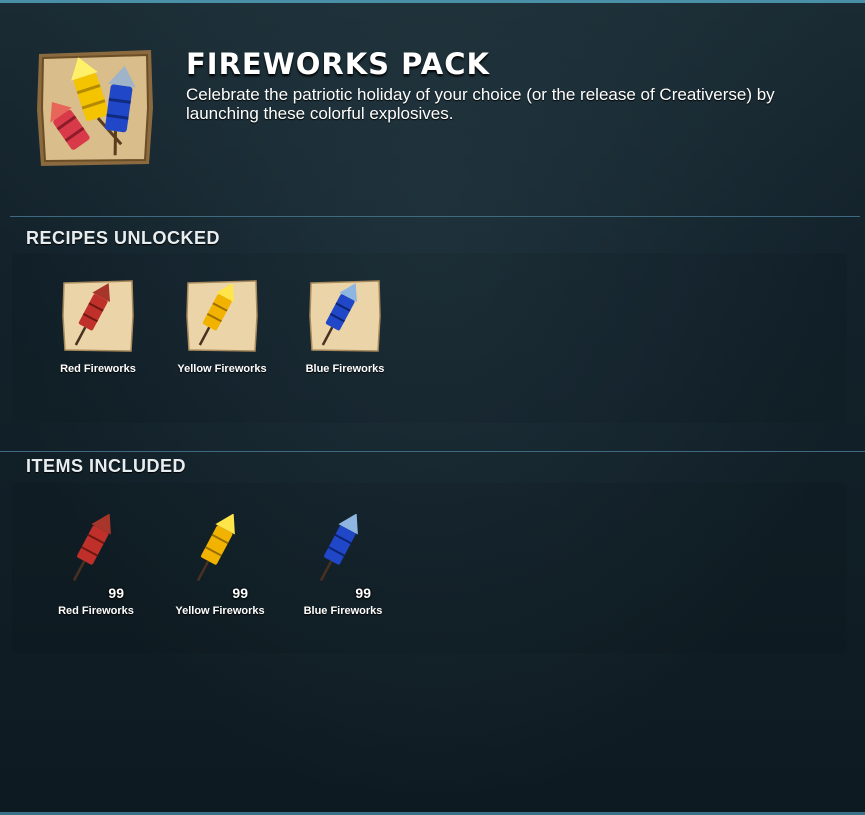 This screenshot has width=865, height=815. Describe the element at coordinates (222, 369) in the screenshot. I see `recipe-label: Yellow Fireworks` at that location.